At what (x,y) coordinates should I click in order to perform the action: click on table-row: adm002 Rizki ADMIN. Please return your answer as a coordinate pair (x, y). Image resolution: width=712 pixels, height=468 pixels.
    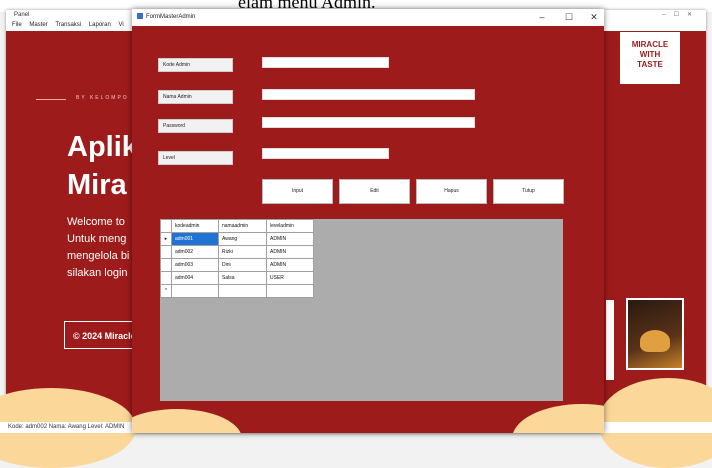
    Looking at the image, I should click on (237, 252).